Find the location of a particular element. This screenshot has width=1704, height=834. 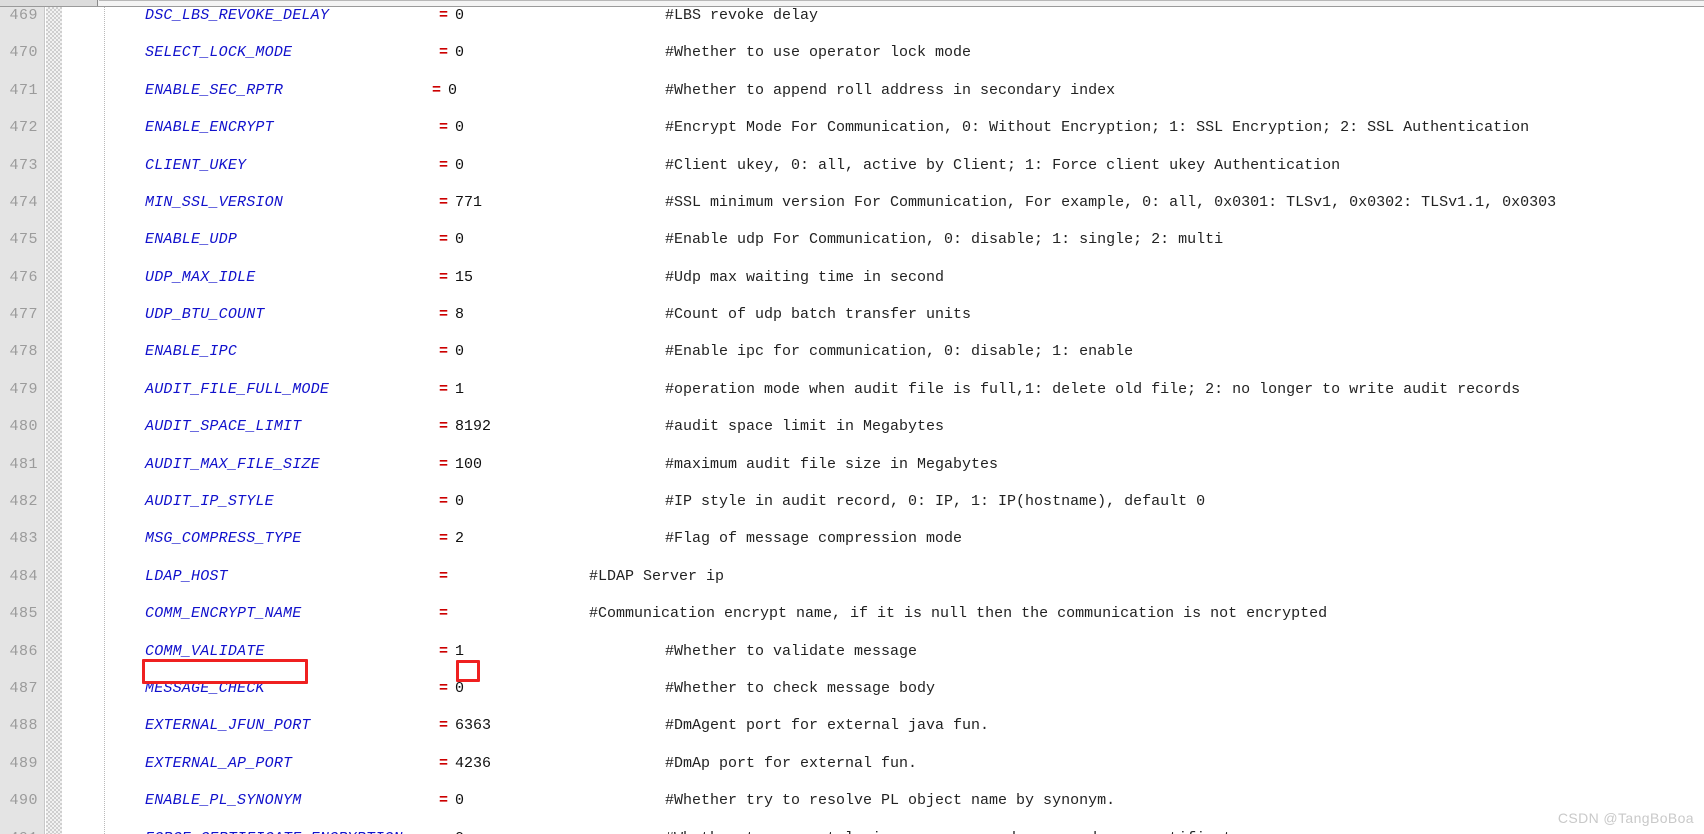

parameter-value: 771 is located at coordinates (468, 203).